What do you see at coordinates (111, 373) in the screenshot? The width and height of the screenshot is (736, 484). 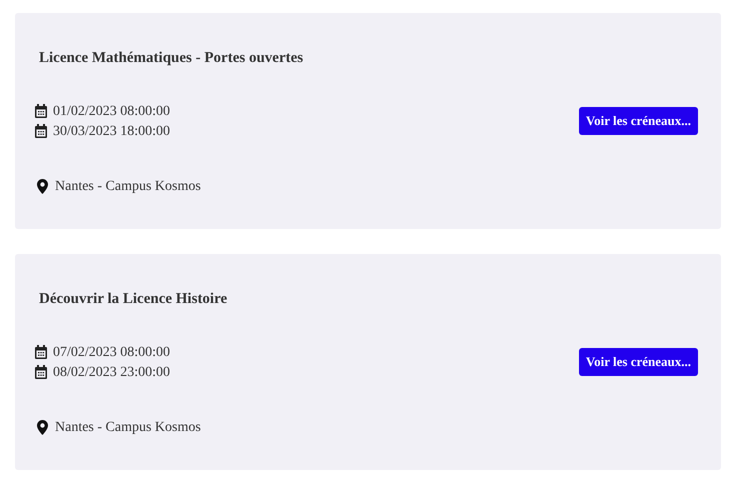 I see `end-date: 08/02/2023 23:00:00` at bounding box center [111, 373].